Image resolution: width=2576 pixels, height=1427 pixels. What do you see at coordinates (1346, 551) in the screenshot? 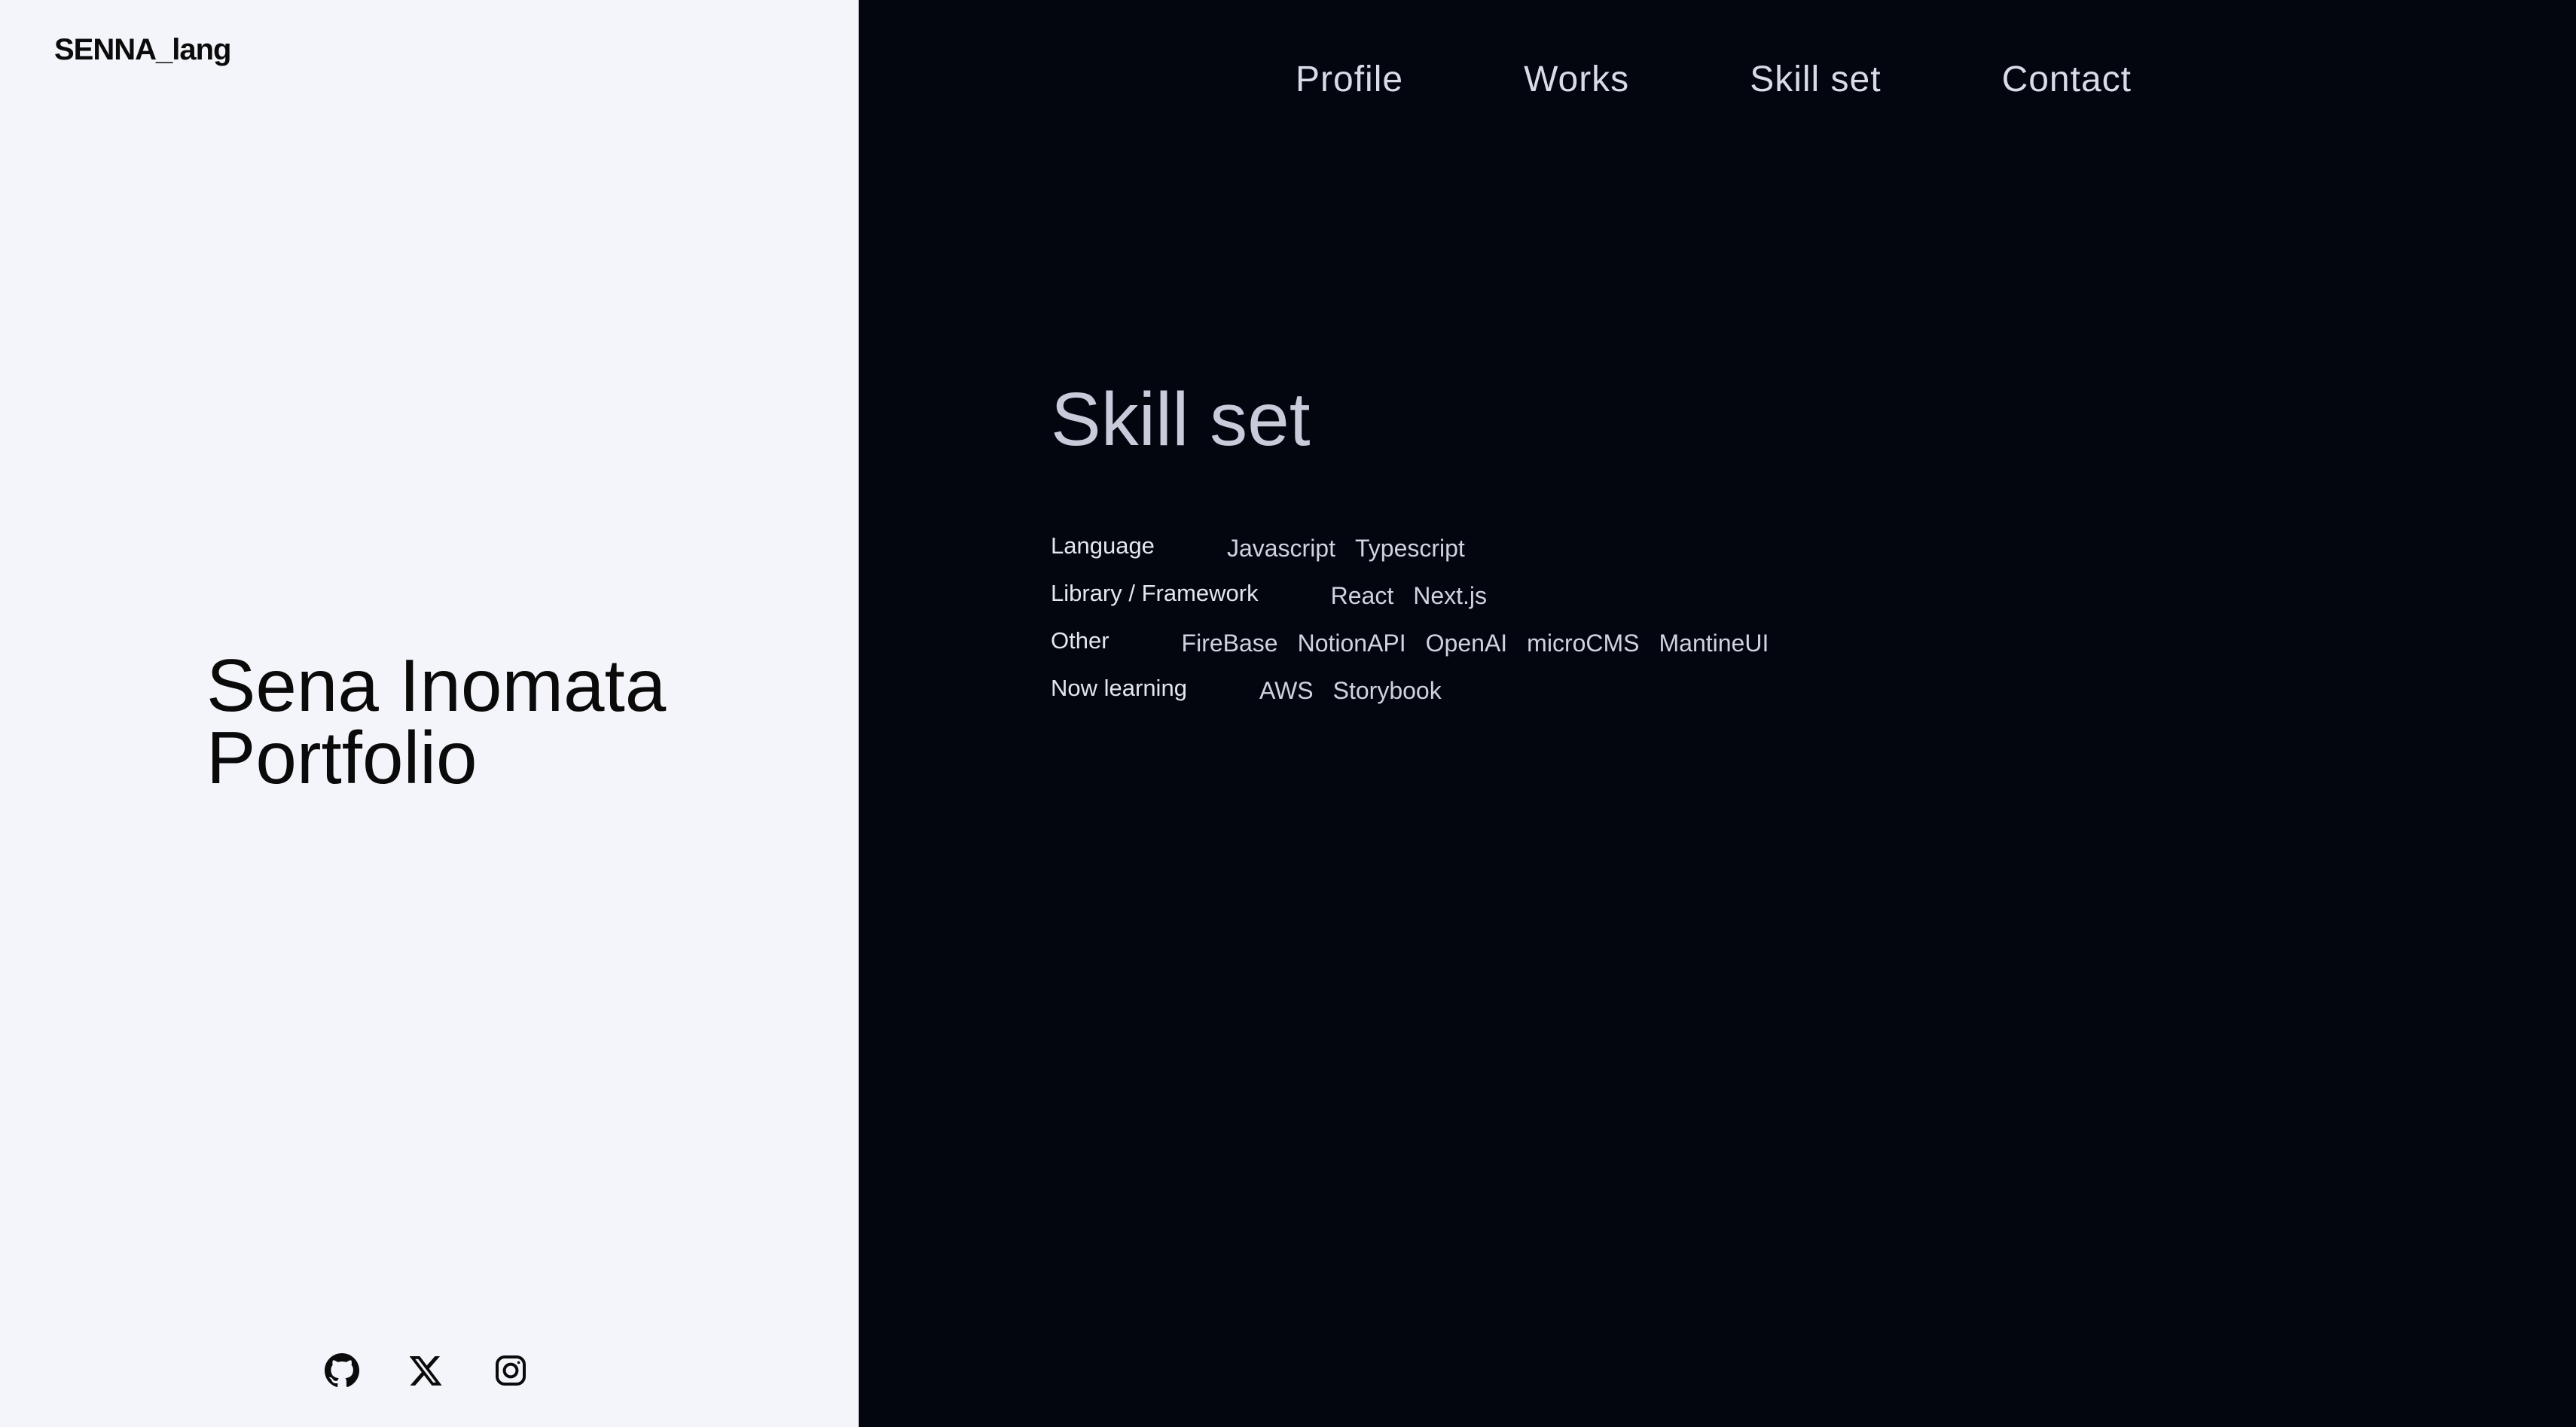
I see `skill-tags: Javascript Typescript` at bounding box center [1346, 551].